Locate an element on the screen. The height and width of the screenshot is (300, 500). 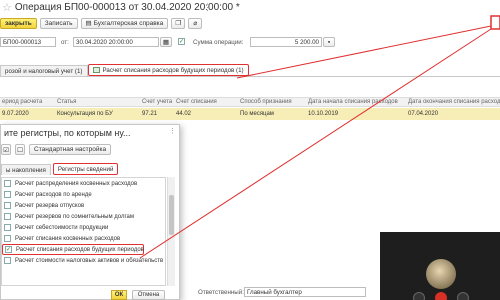
responsible-label: Ответственный: is located at coordinates (221, 292).